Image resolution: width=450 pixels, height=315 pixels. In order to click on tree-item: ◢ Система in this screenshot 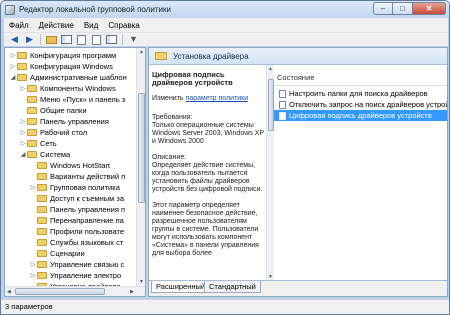, I will do `click(45, 154)`.